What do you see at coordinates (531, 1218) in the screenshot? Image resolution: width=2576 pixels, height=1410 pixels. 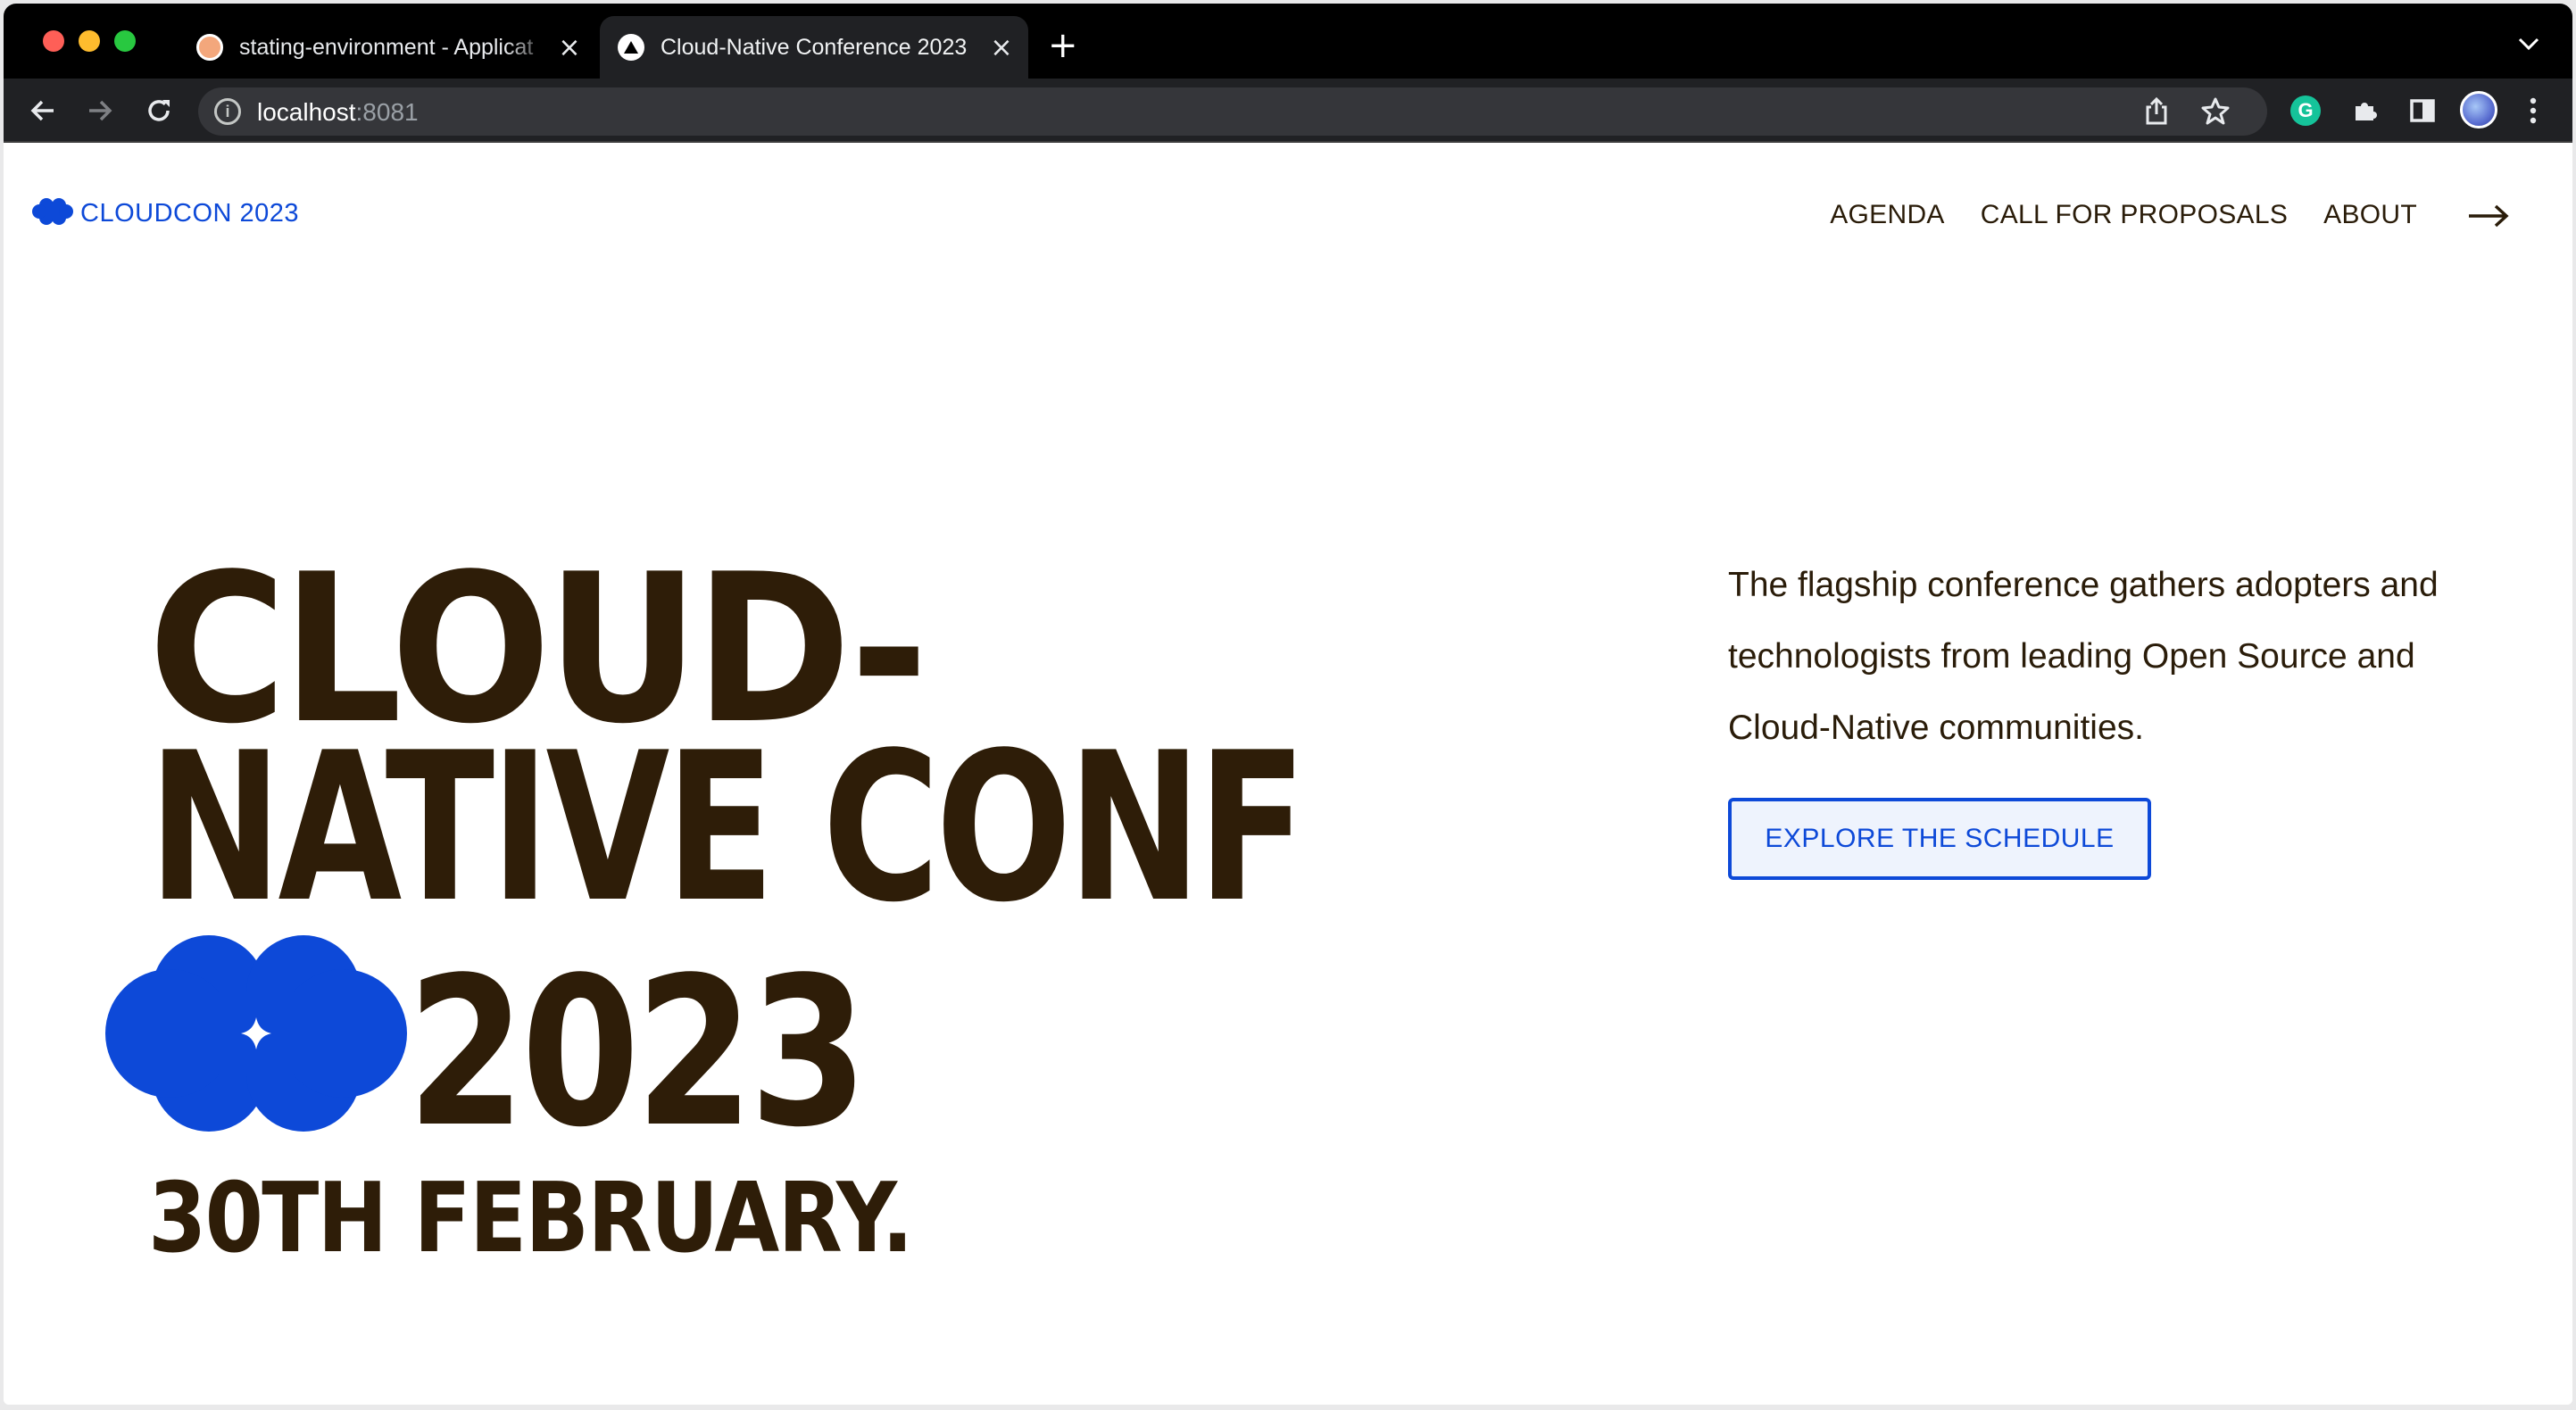 I see `event-date: 30TH FEBRUARY.` at bounding box center [531, 1218].